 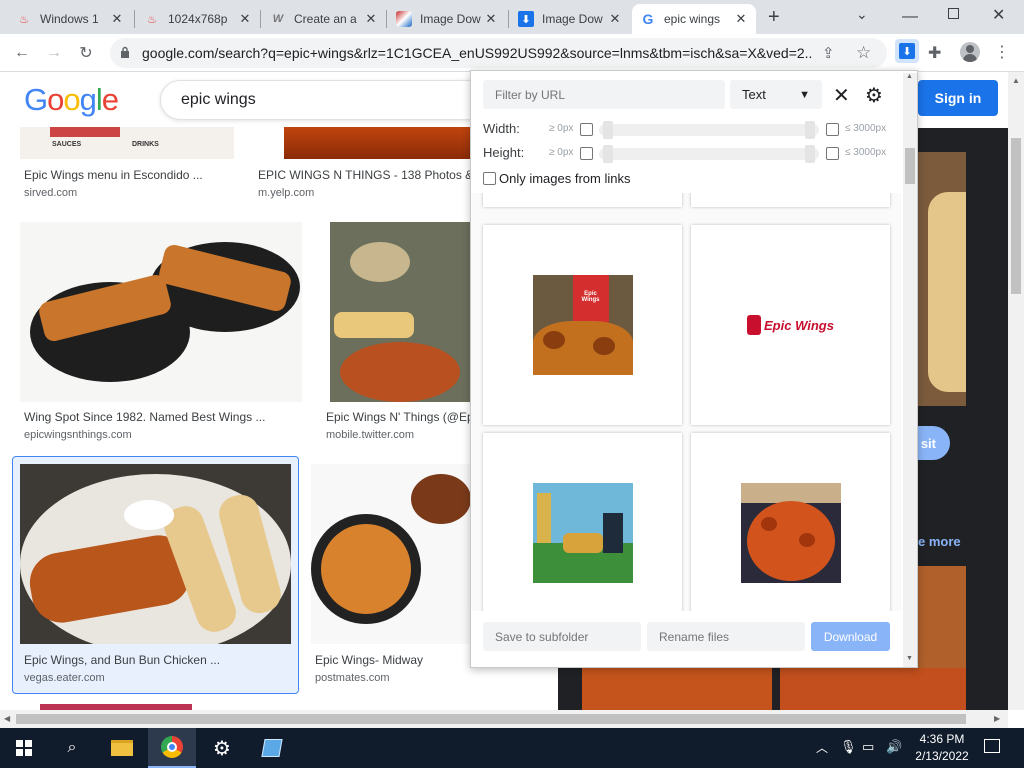 I want to click on width-max-label: ≤ 3000px, so click(x=866, y=128).